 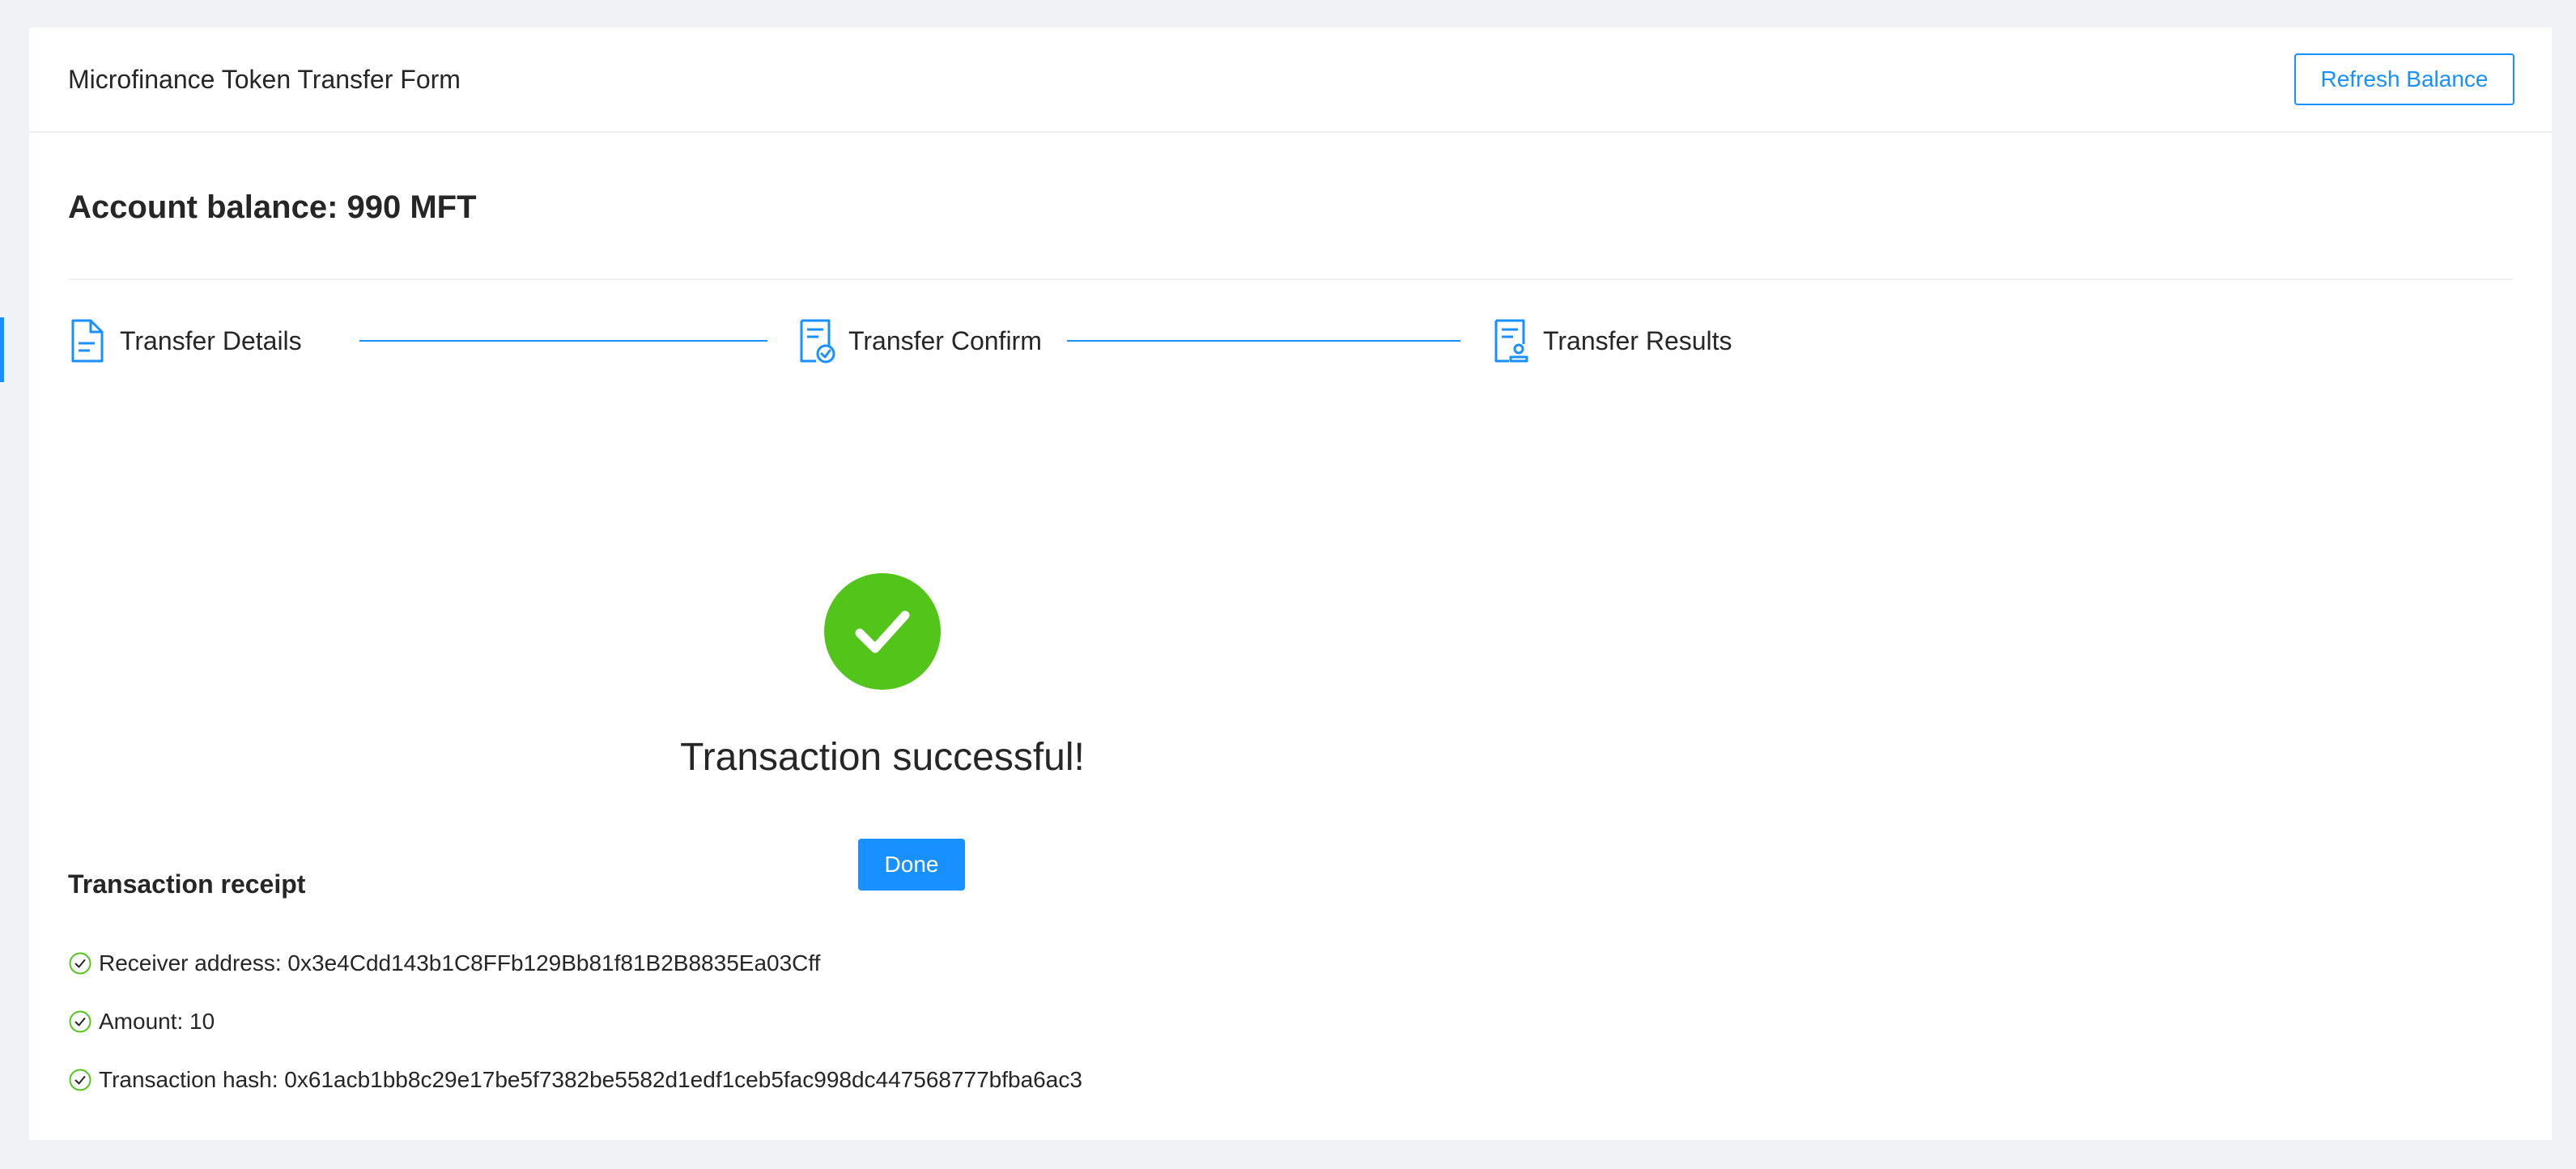 I want to click on receipt-title: Transaction receipt, so click(x=187, y=884).